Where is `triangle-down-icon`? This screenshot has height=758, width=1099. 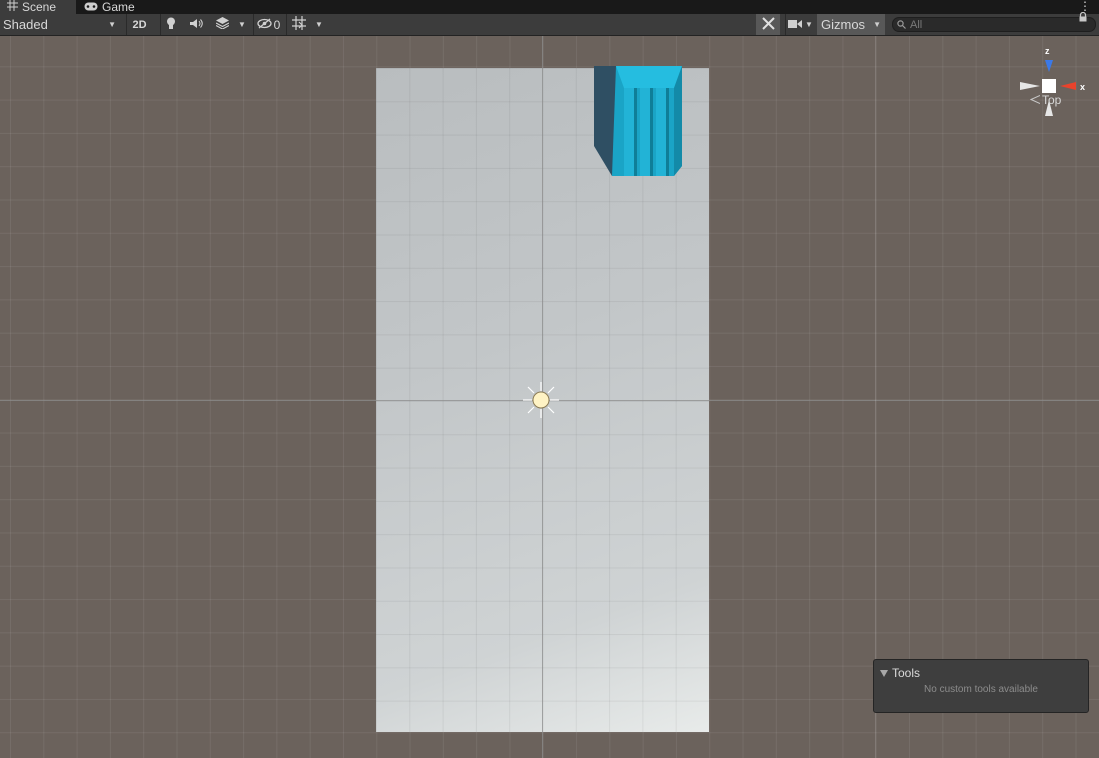 triangle-down-icon is located at coordinates (884, 673).